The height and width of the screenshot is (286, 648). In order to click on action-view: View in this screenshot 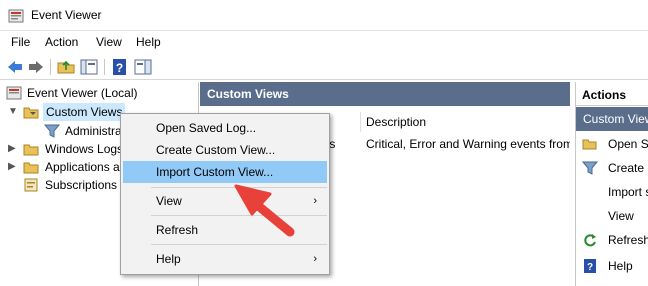, I will do `click(612, 216)`.